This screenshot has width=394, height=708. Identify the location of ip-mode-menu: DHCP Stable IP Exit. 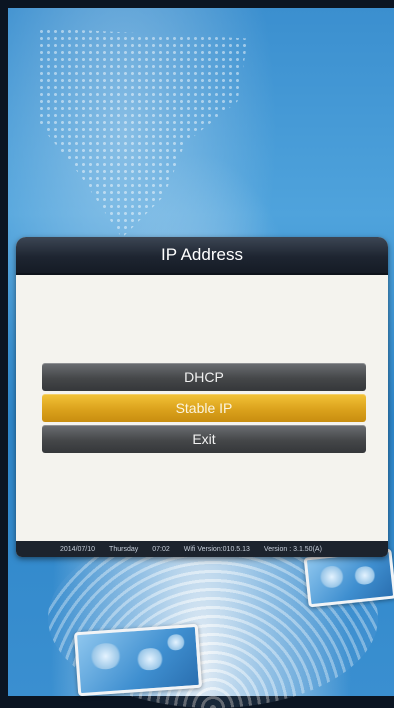
(204, 409).